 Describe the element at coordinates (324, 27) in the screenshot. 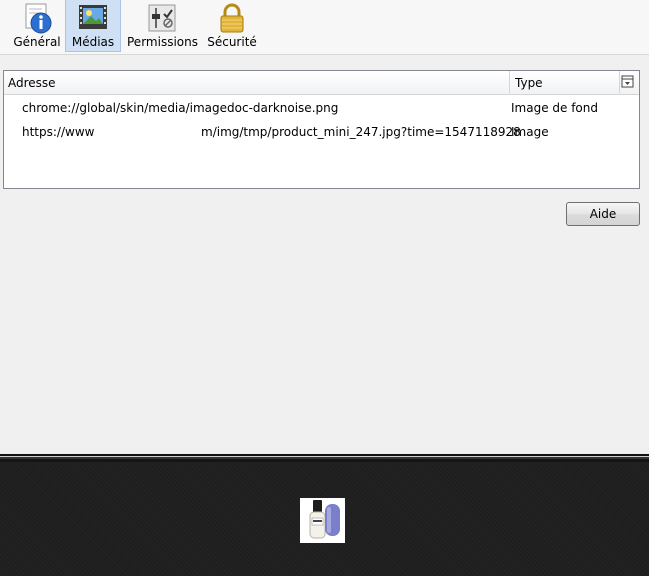

I see `tab-toolbar: Général Médias Permissions Sécurité` at that location.